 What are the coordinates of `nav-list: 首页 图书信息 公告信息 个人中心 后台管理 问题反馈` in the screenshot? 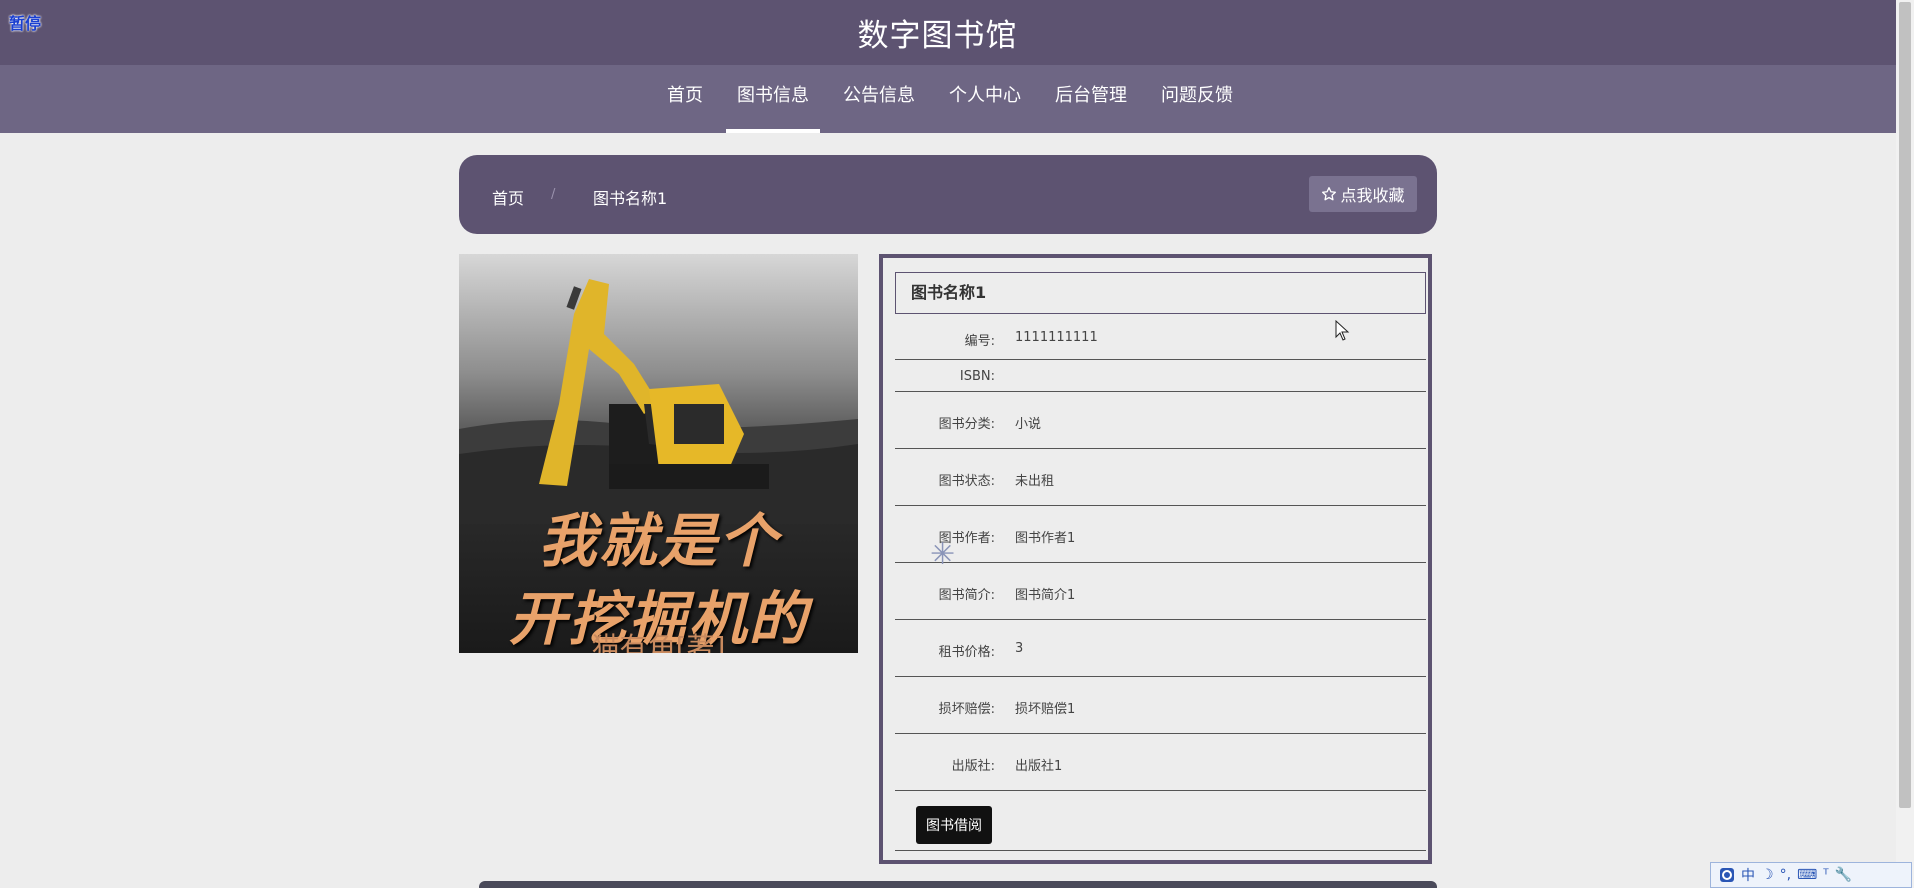 It's located at (950, 99).